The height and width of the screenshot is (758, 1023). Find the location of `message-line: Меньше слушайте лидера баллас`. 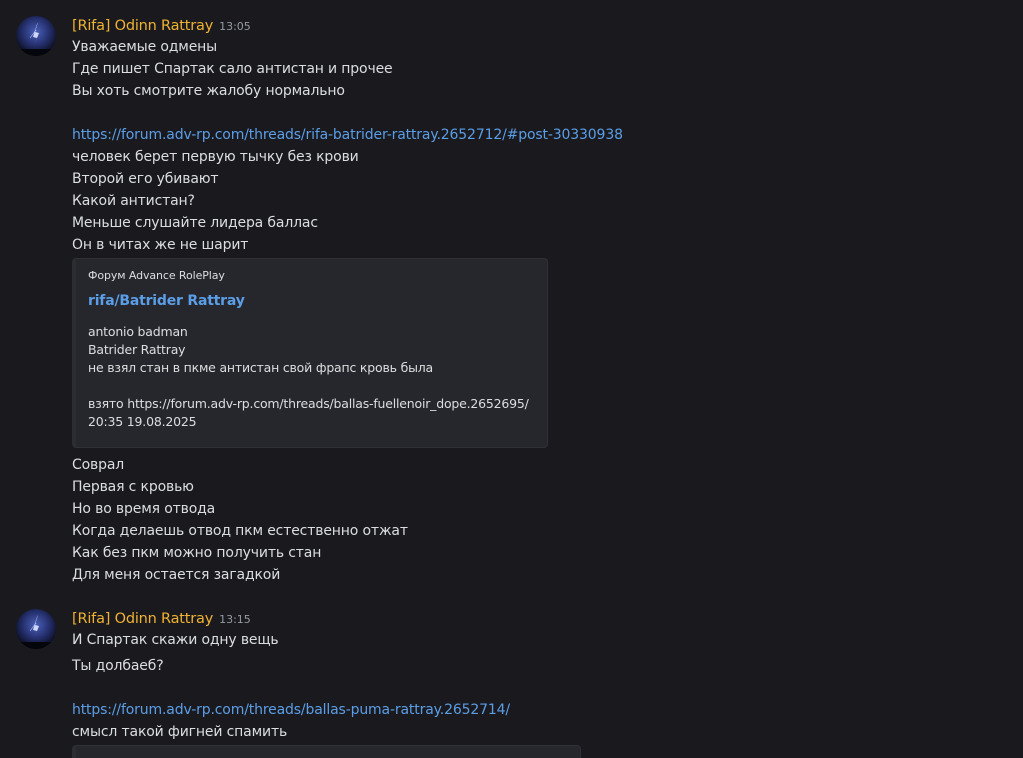

message-line: Меньше слушайте лидера баллас is located at coordinates (195, 223).